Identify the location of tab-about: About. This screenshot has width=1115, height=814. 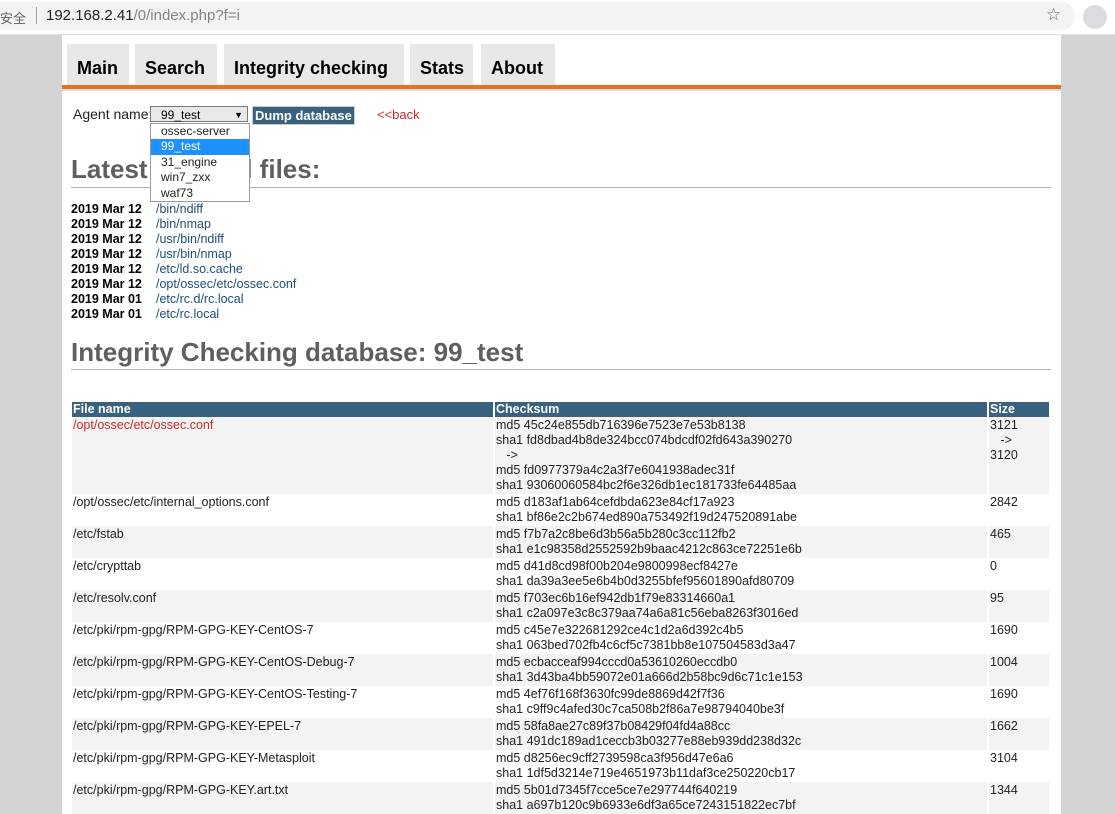
(518, 64).